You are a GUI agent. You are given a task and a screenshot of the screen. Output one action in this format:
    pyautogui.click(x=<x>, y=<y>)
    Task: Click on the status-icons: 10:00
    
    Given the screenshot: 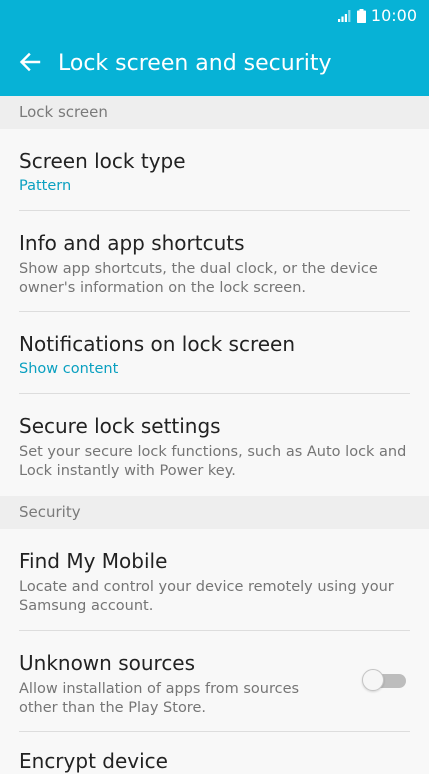 What is the action you would take?
    pyautogui.click(x=377, y=16)
    